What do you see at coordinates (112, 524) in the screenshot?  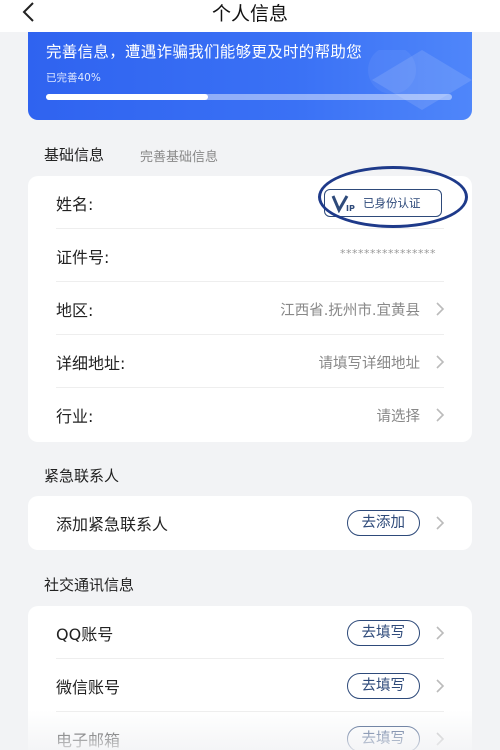 I see `emergency-label: 添加紧急联系人` at bounding box center [112, 524].